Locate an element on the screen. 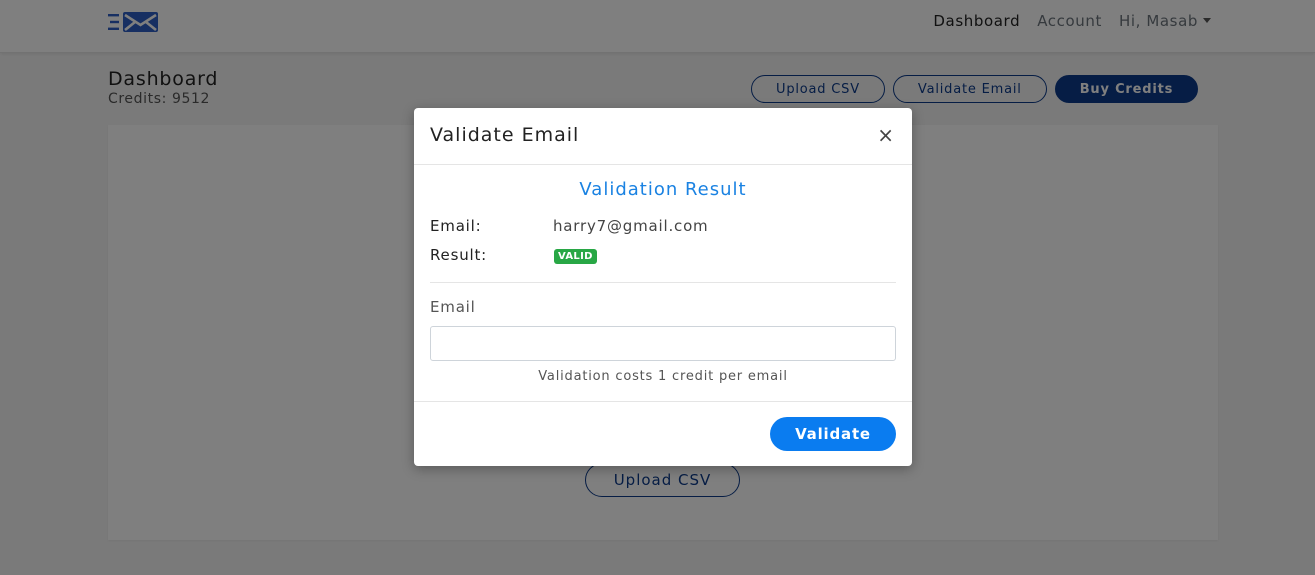 Image resolution: width=1315 pixels, height=575 pixels. modal-footer-divider is located at coordinates (663, 401).